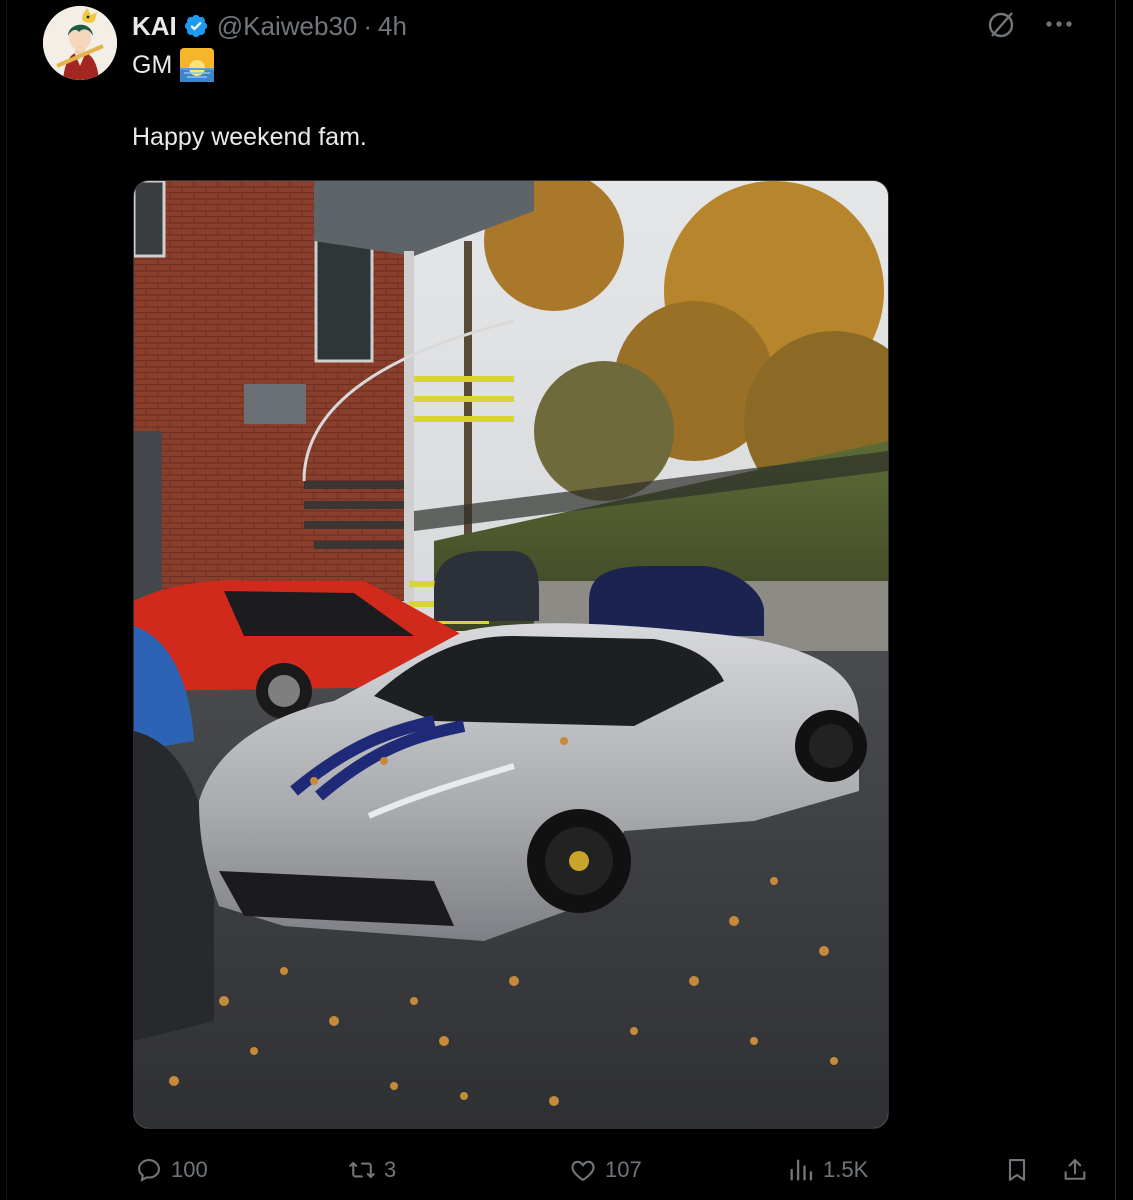 This screenshot has height=1200, width=1133. I want to click on post-text-line2: Happy weekend fam., so click(249, 137).